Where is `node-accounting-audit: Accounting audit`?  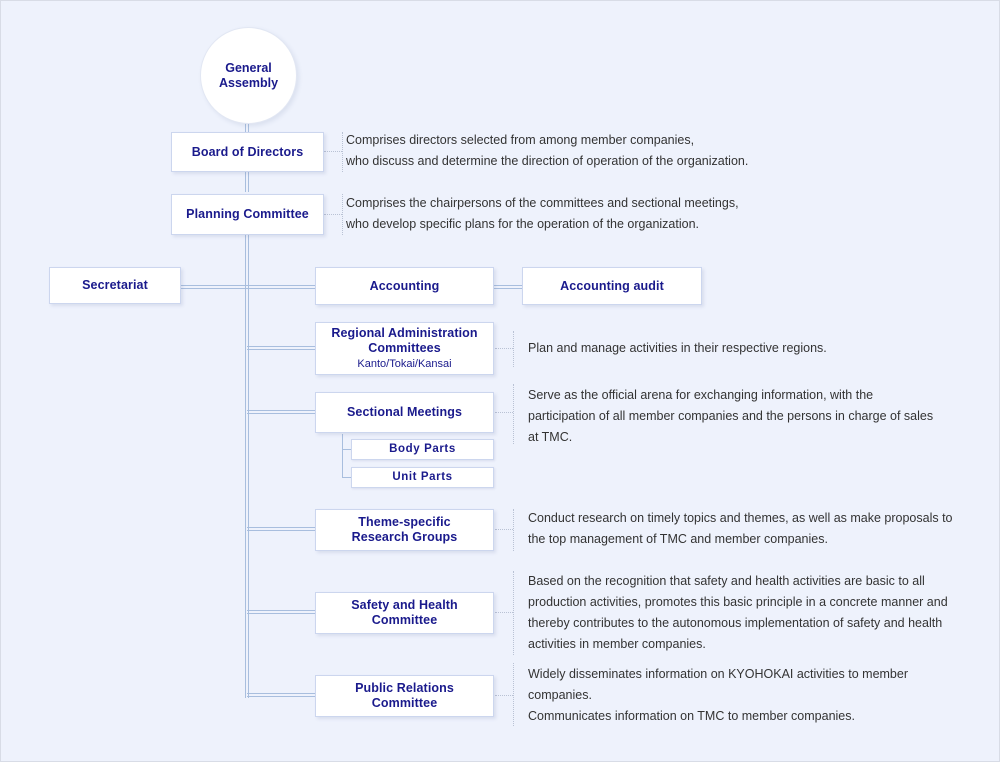
node-accounting-audit: Accounting audit is located at coordinates (612, 286).